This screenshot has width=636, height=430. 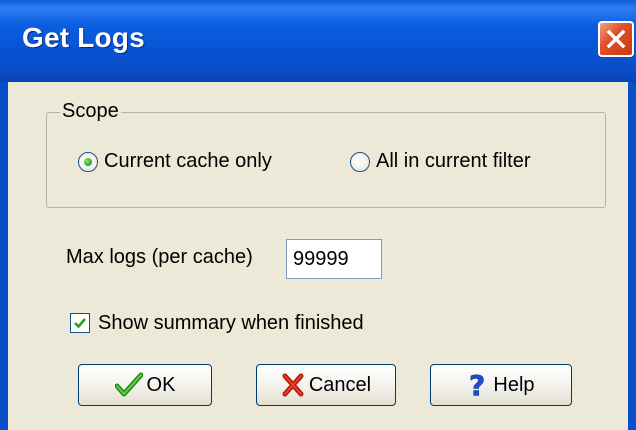 What do you see at coordinates (4, 256) in the screenshot?
I see `window-frame-left` at bounding box center [4, 256].